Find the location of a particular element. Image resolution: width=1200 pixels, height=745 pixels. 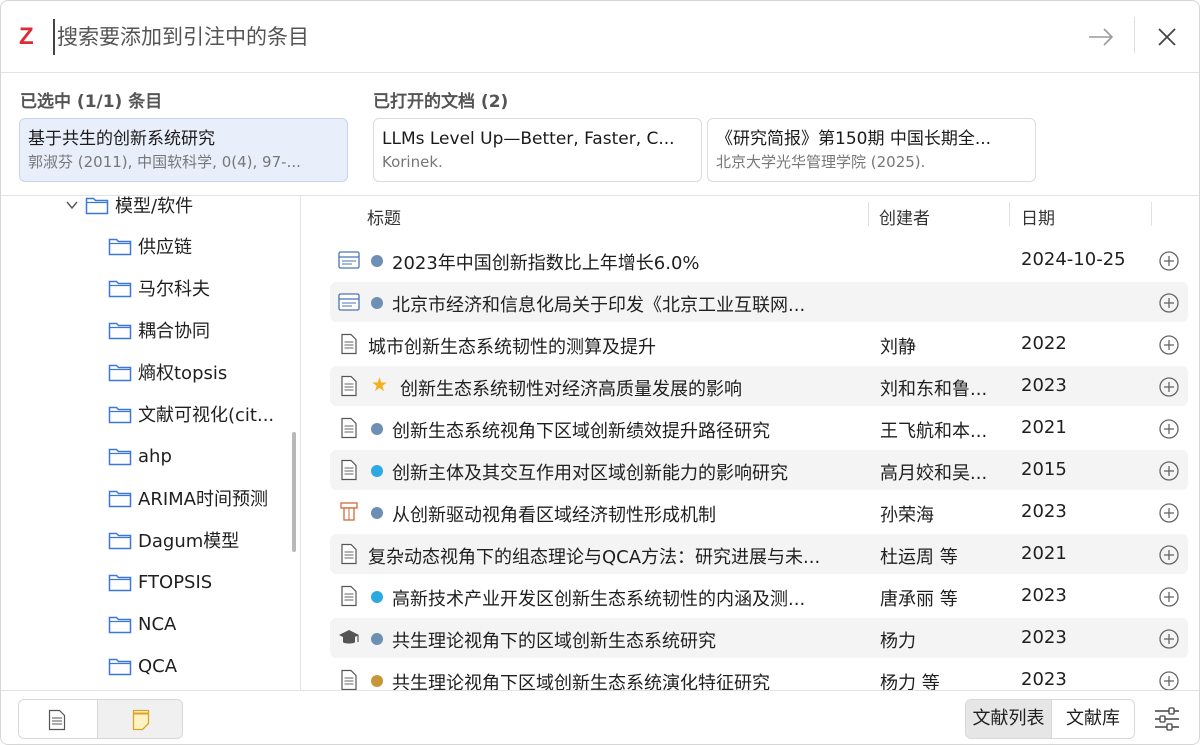

collection-item: ahp is located at coordinates (140, 456).